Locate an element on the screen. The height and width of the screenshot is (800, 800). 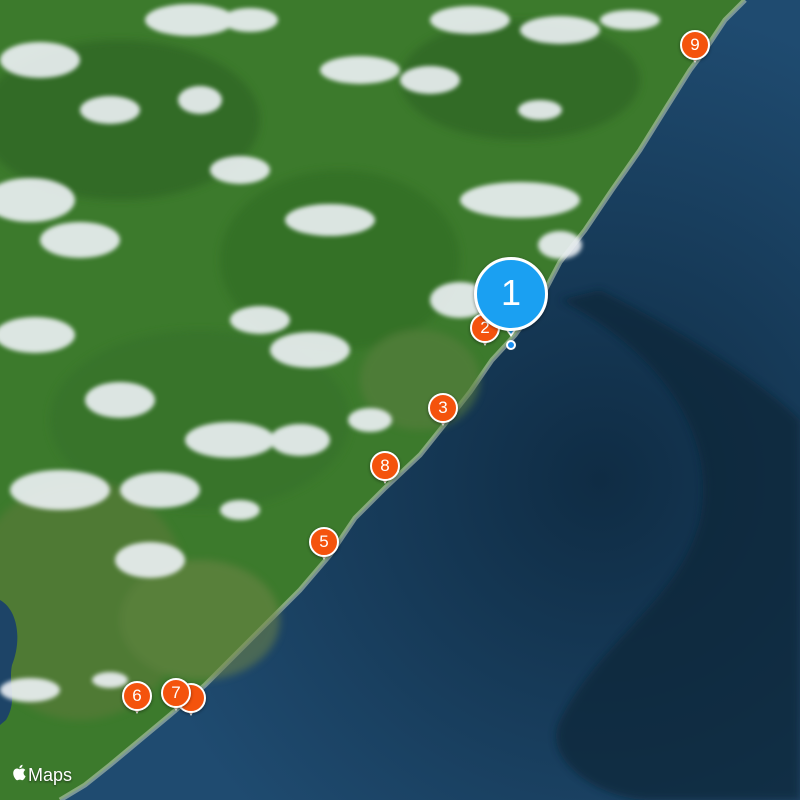
current-location-dot is located at coordinates (511, 345).